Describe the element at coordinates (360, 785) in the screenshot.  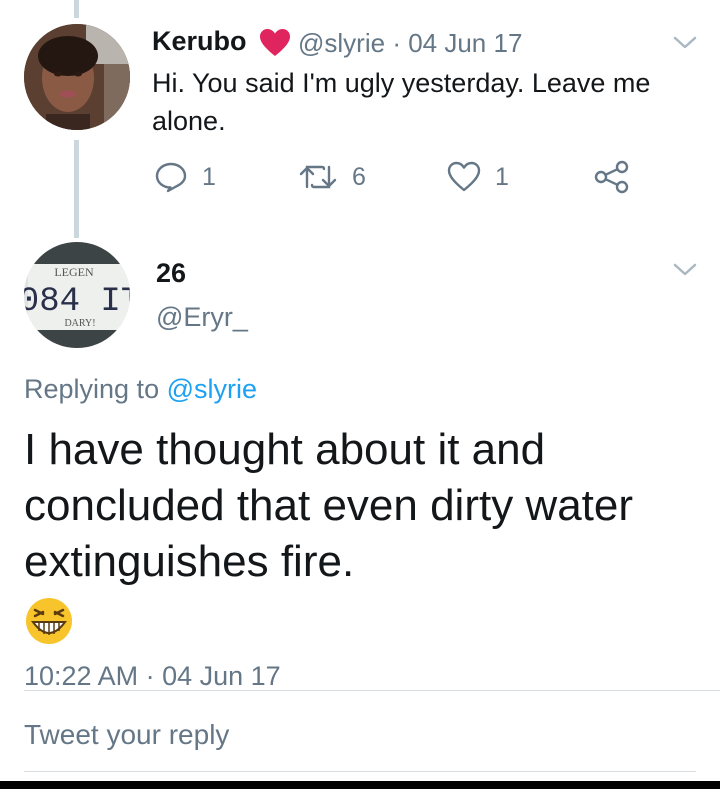
I see `bottom-bar` at that location.